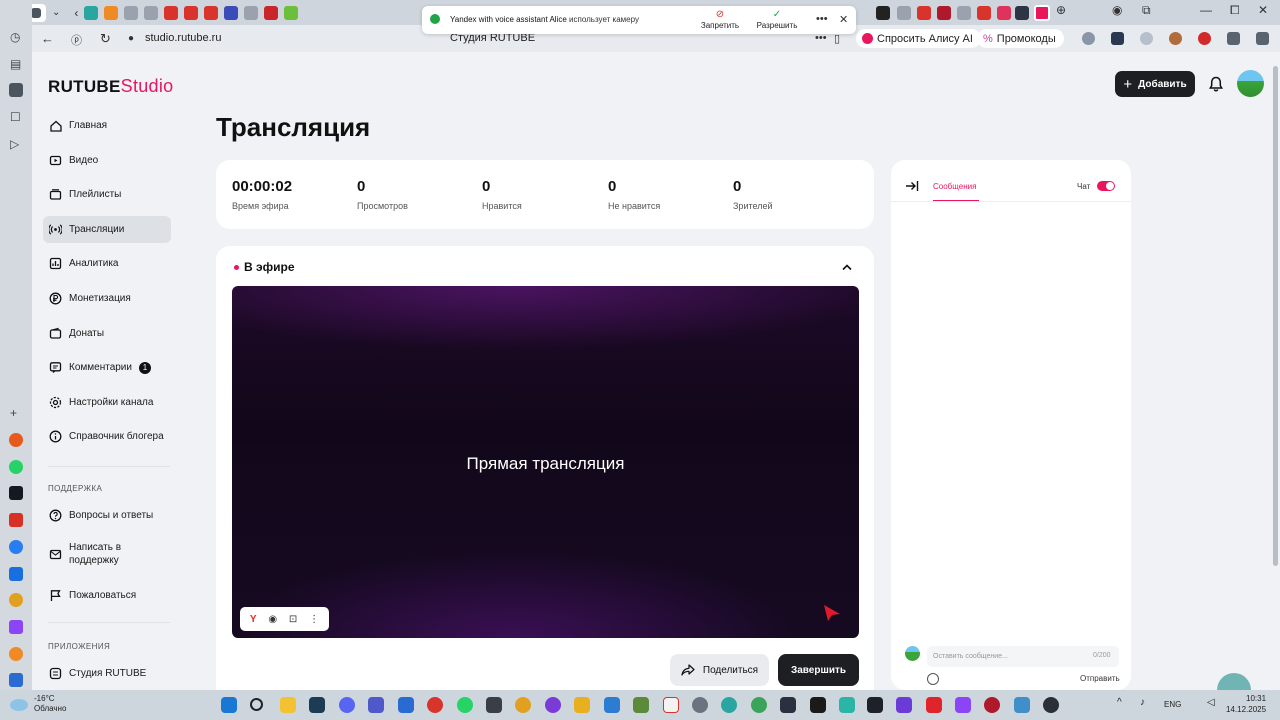 The image size is (1280, 720). I want to click on site-info-icon: ⓟ, so click(76, 40).